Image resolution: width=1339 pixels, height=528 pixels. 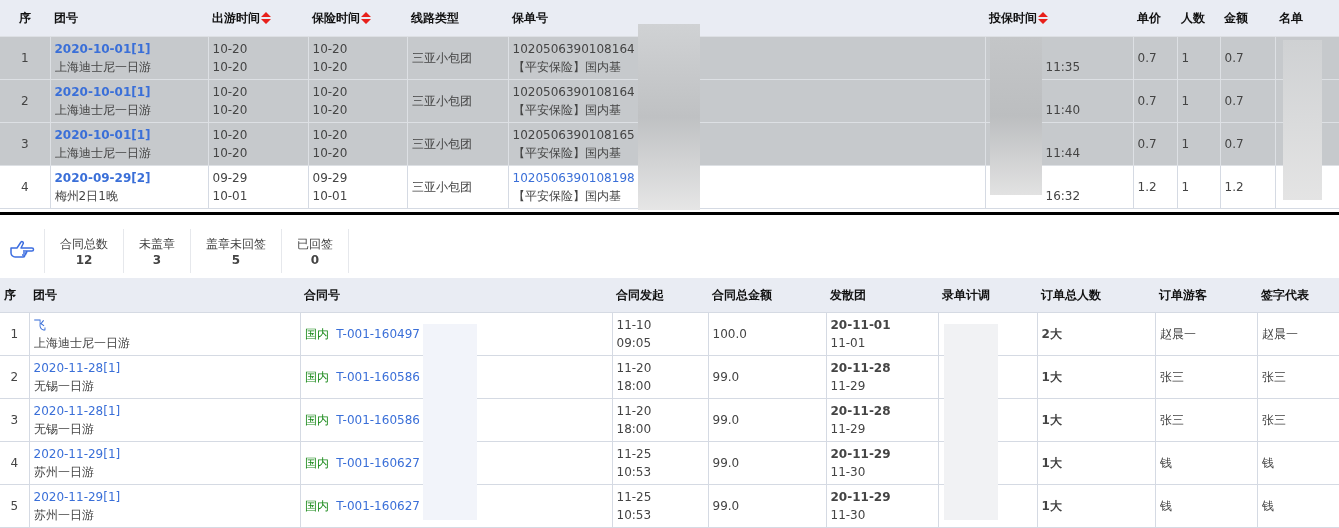 I want to click on group-link: 2020-09-29[2], so click(x=102, y=178).